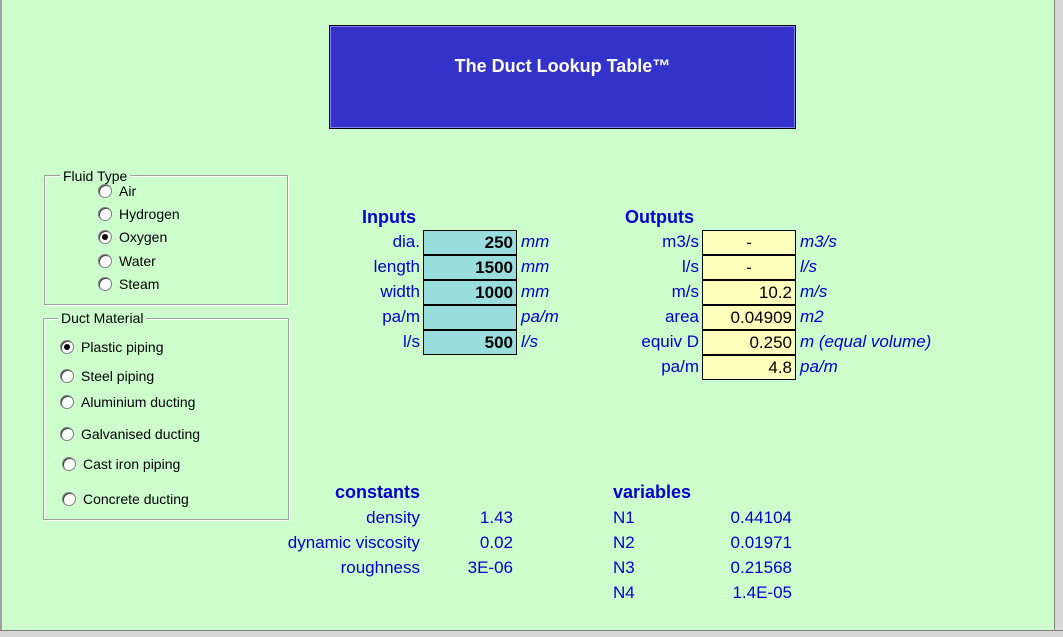  What do you see at coordinates (761, 567) in the screenshot?
I see `variable-value-n3: 0.21568` at bounding box center [761, 567].